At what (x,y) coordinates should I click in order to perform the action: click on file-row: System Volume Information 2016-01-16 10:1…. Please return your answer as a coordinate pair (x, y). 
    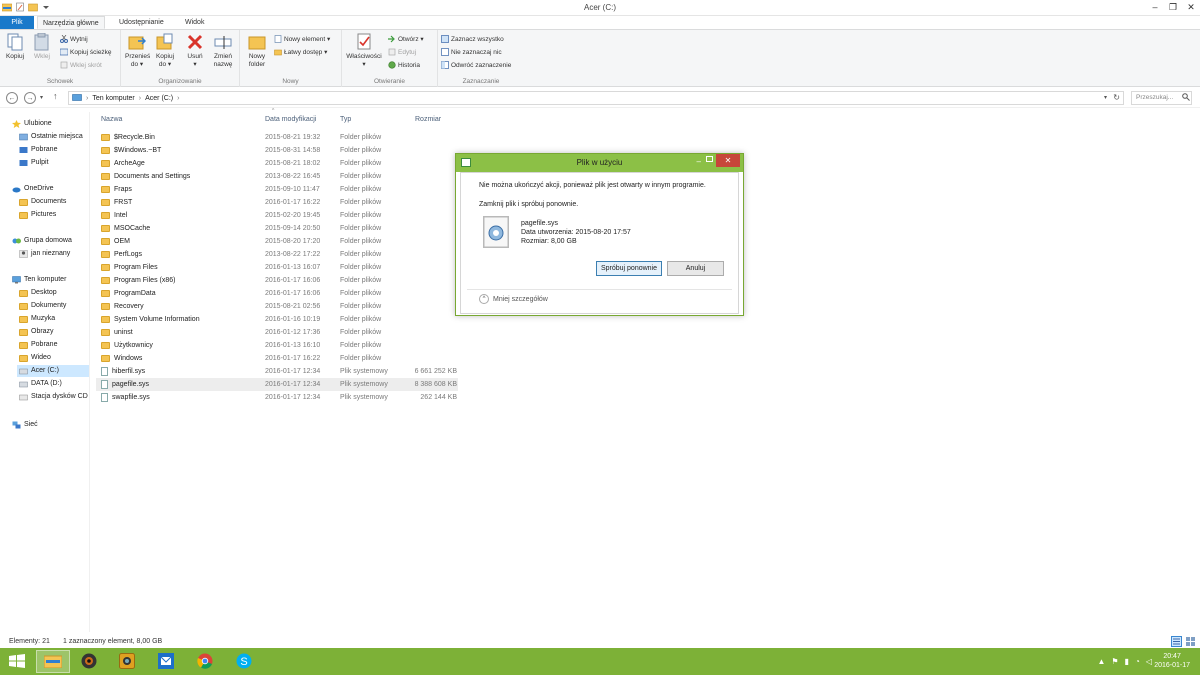
    Looking at the image, I should click on (277, 319).